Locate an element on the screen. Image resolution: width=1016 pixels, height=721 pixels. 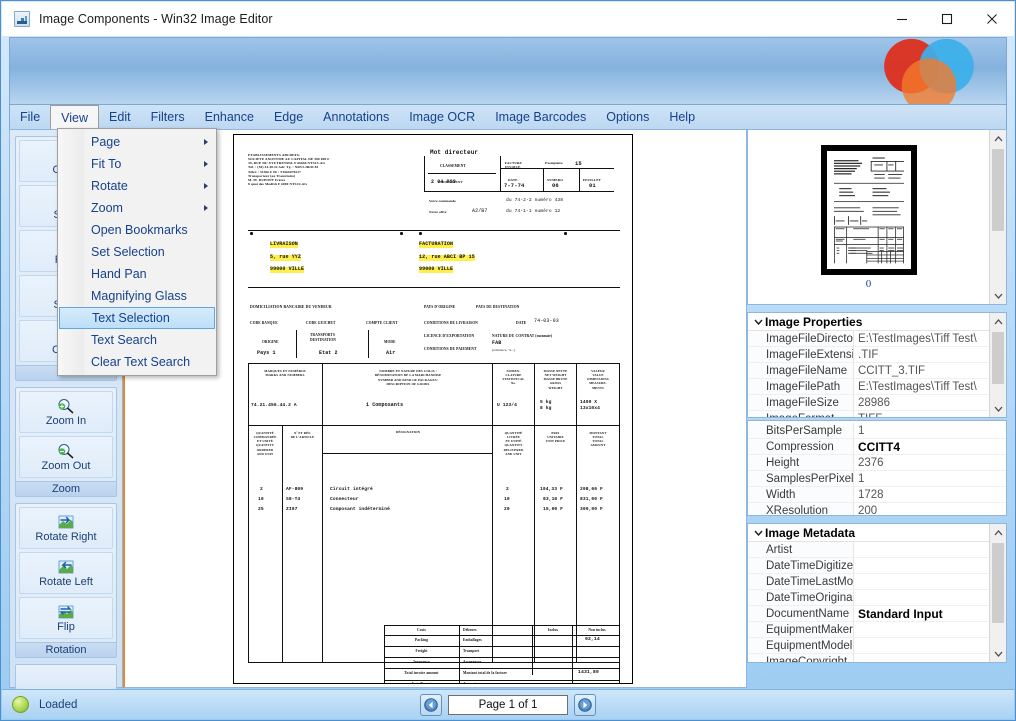
menu-enhance: Enhance is located at coordinates (229, 117).